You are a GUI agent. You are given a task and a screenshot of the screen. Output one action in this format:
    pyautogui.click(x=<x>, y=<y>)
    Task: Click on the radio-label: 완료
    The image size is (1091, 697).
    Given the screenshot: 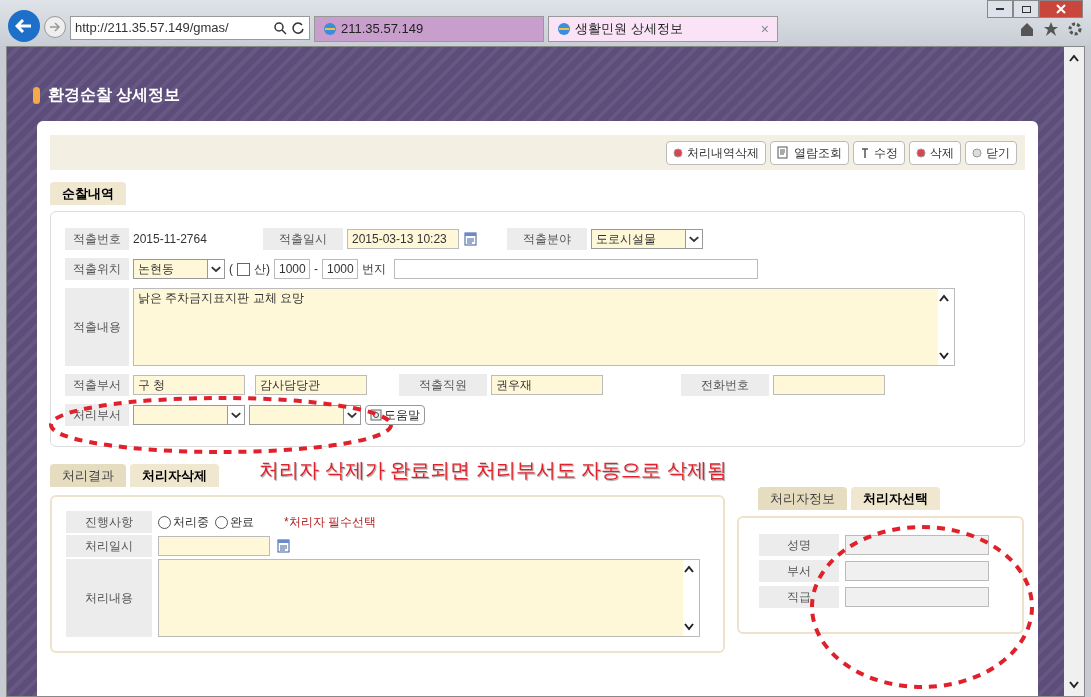 What is the action you would take?
    pyautogui.click(x=242, y=522)
    